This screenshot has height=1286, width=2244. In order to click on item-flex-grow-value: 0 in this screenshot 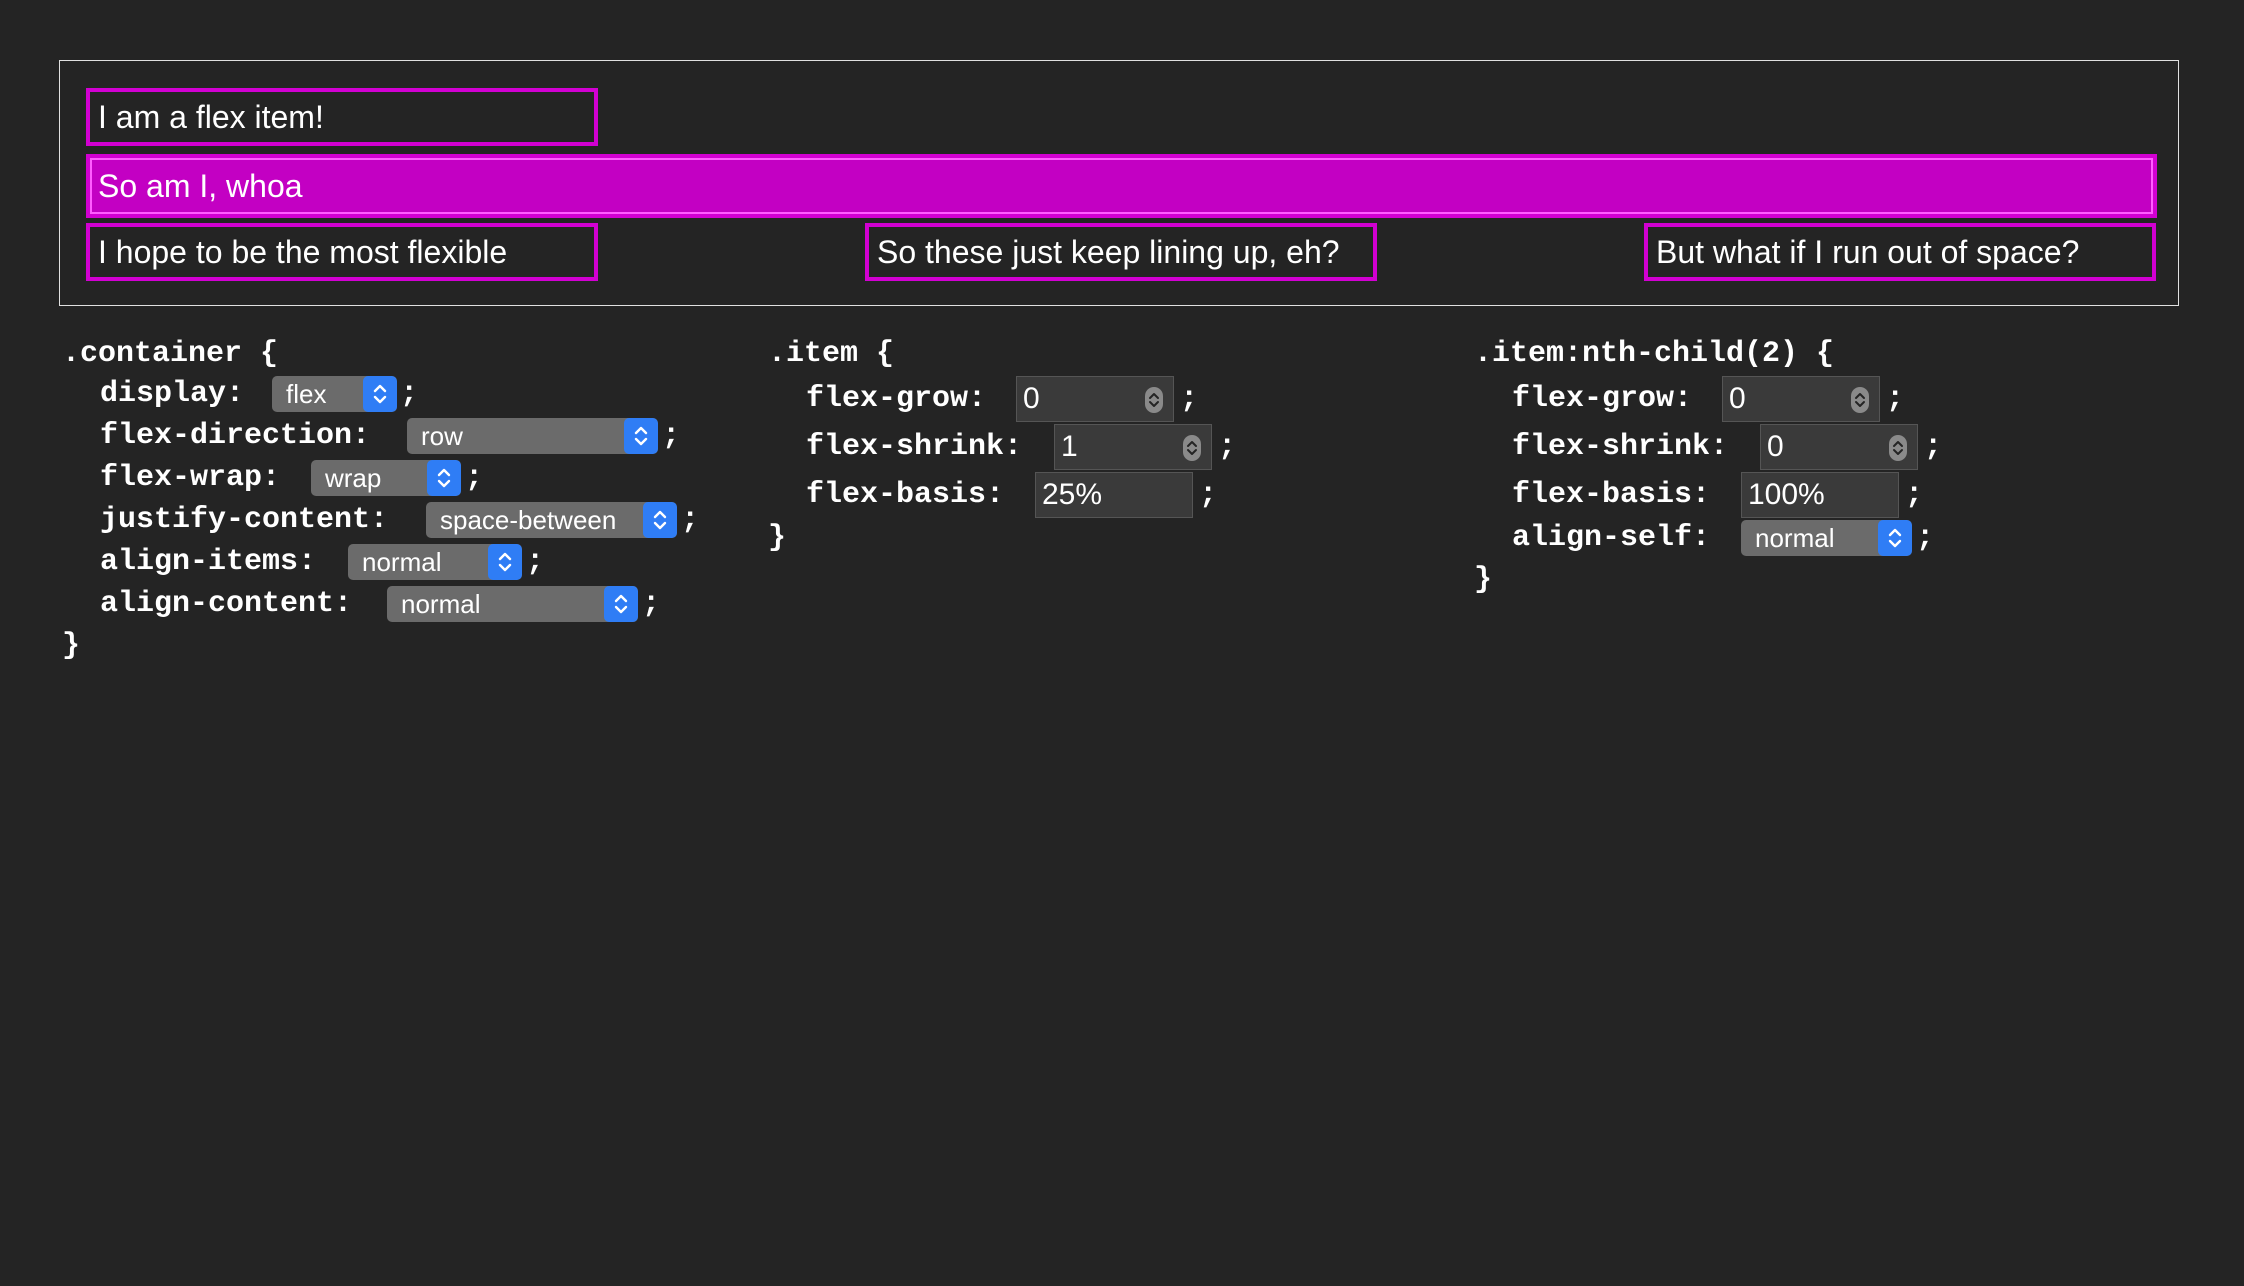, I will do `click(1031, 398)`.